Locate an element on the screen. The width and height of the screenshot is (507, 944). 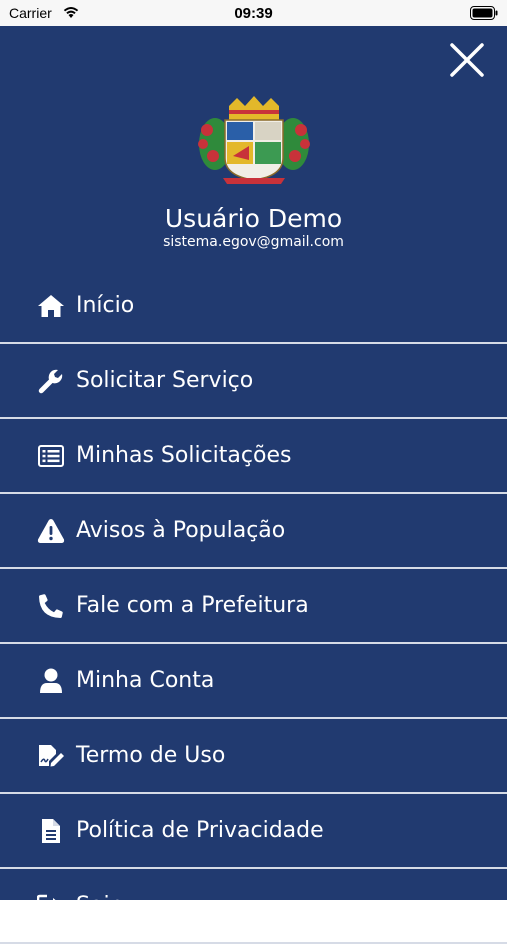
menu-item-inicio: Início is located at coordinates (253, 306).